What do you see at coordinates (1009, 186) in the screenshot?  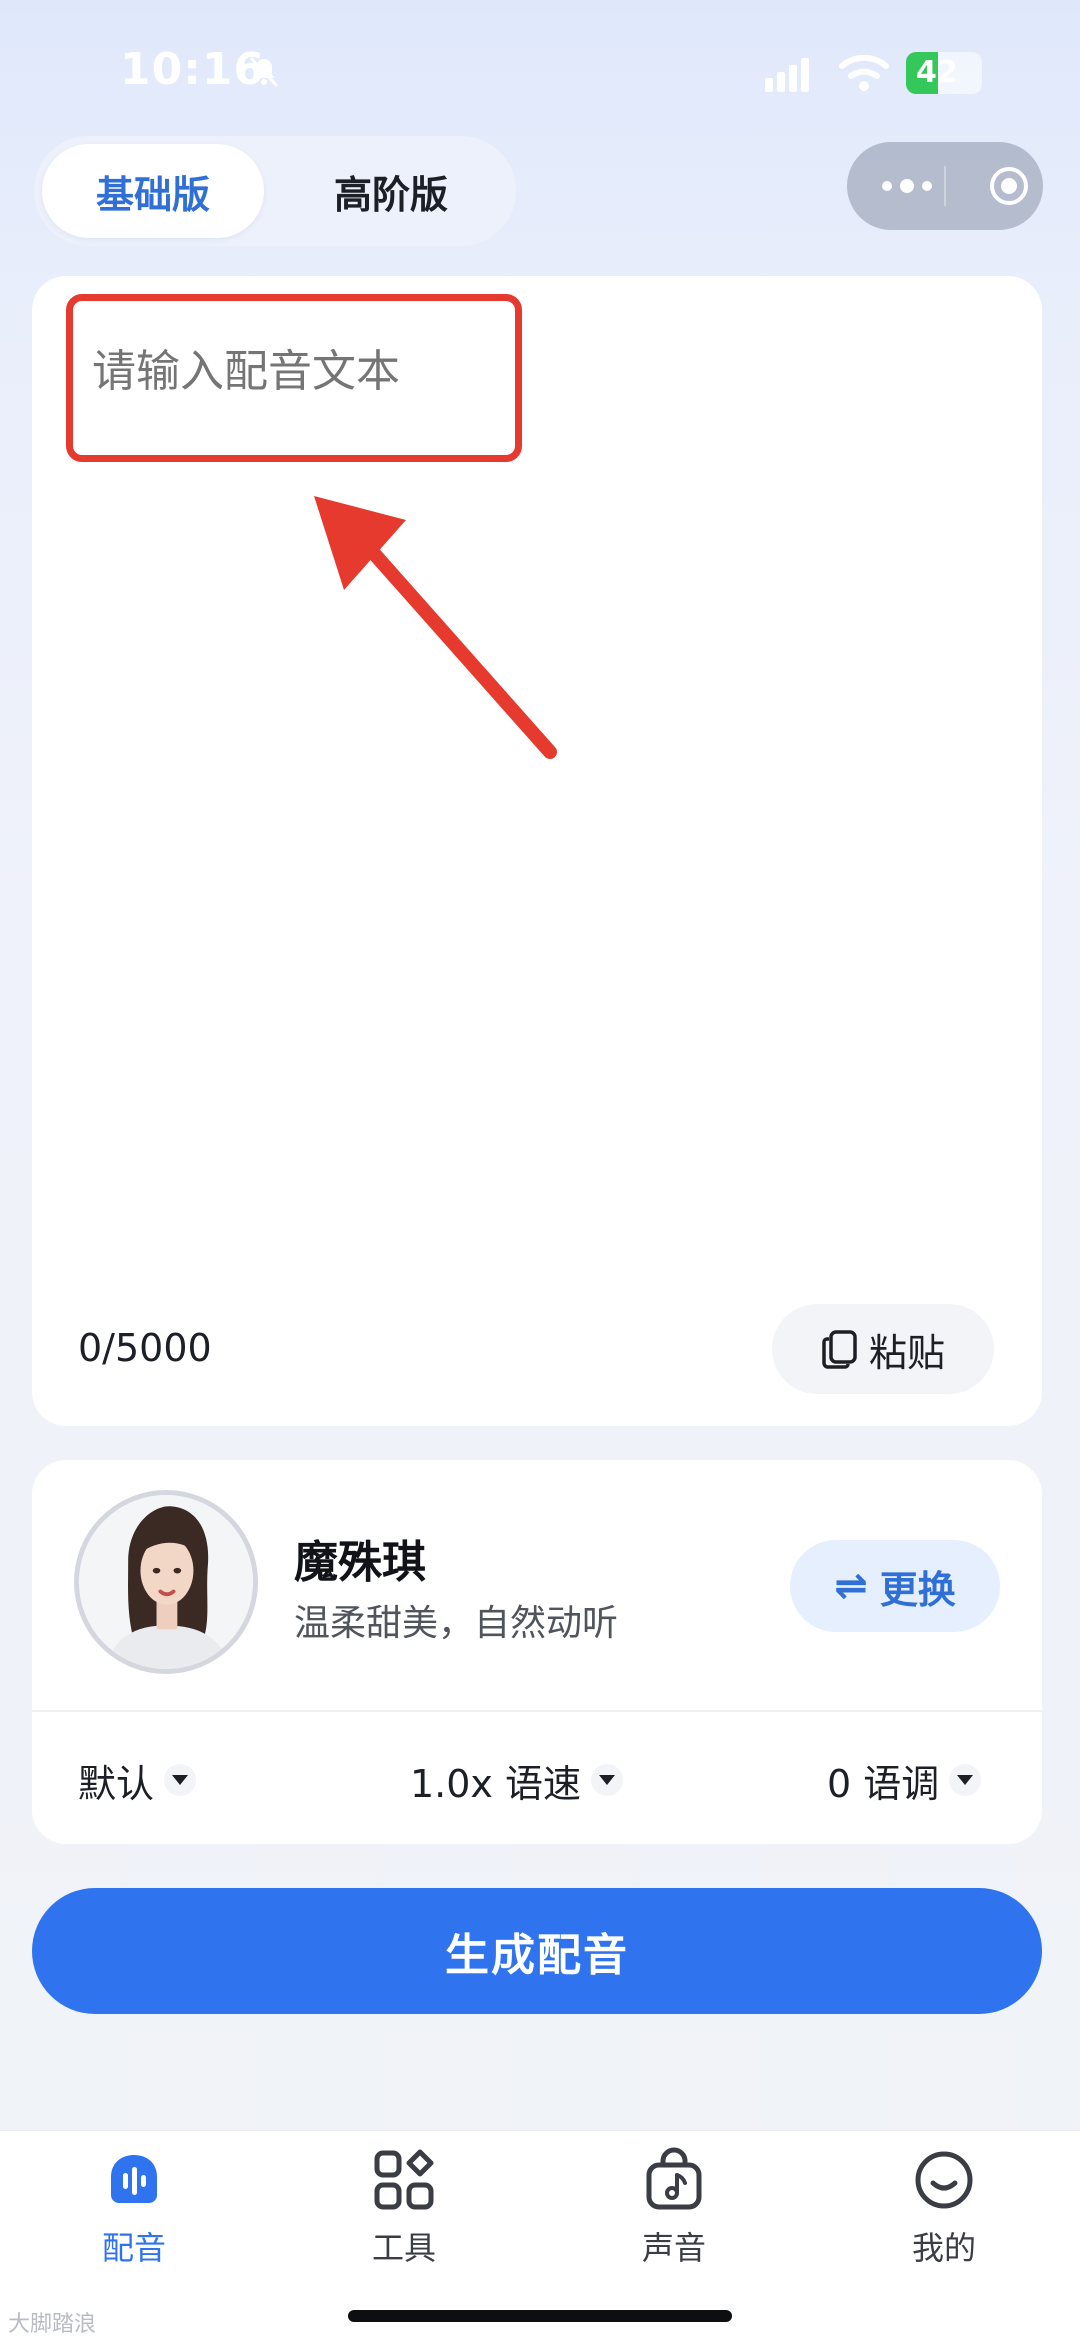 I see `close-miniprogram-icon` at bounding box center [1009, 186].